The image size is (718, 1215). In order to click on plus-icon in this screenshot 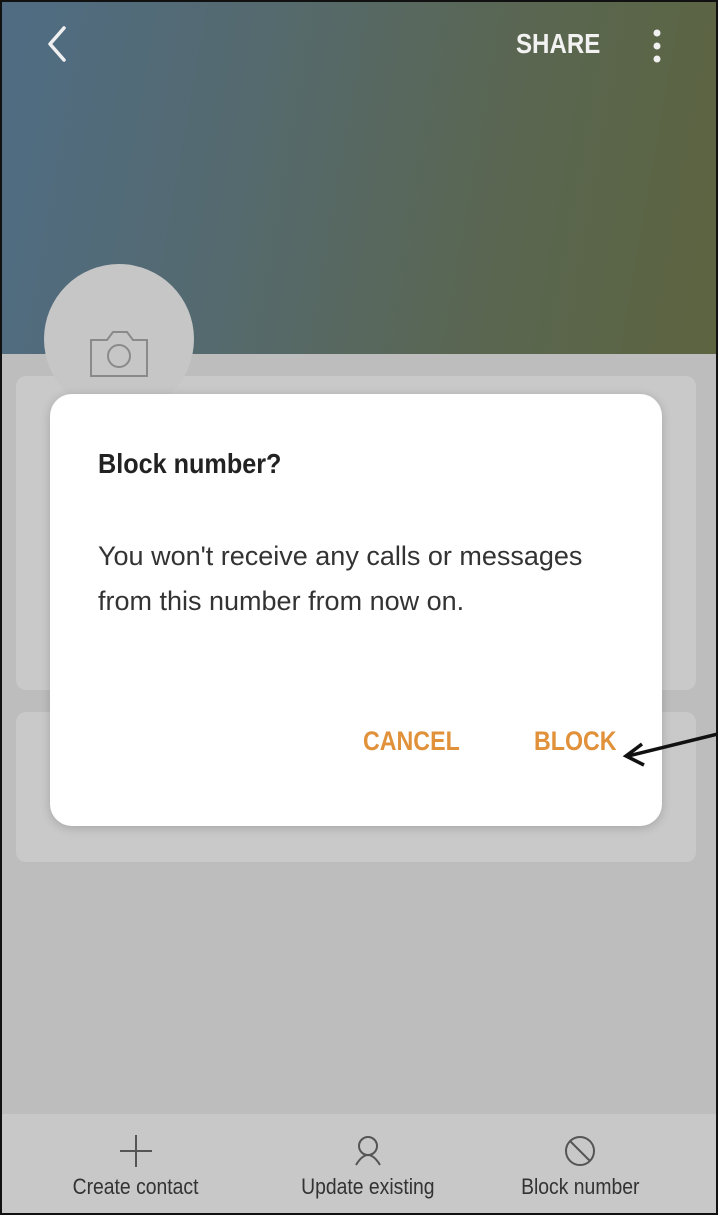, I will do `click(136, 1151)`.